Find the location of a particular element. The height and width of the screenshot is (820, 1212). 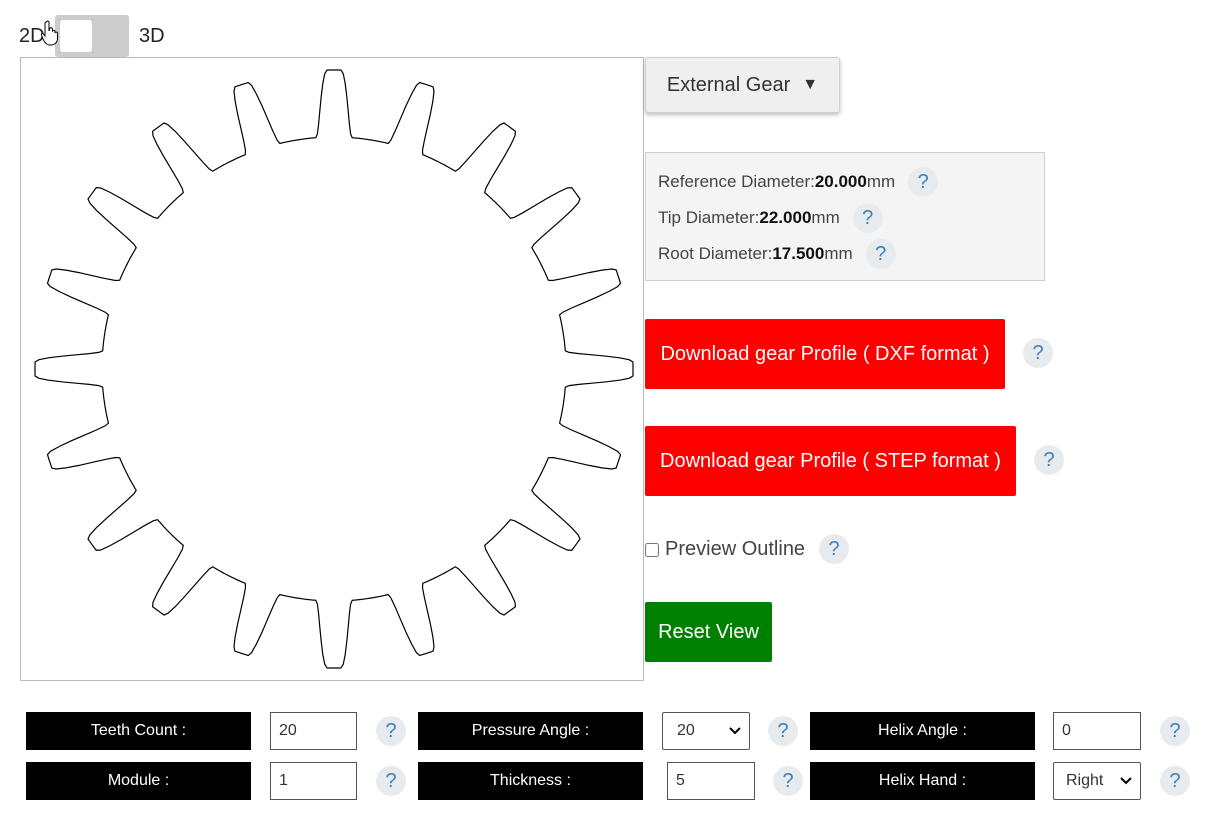

hand-cursor-icon is located at coordinates (49, 33).